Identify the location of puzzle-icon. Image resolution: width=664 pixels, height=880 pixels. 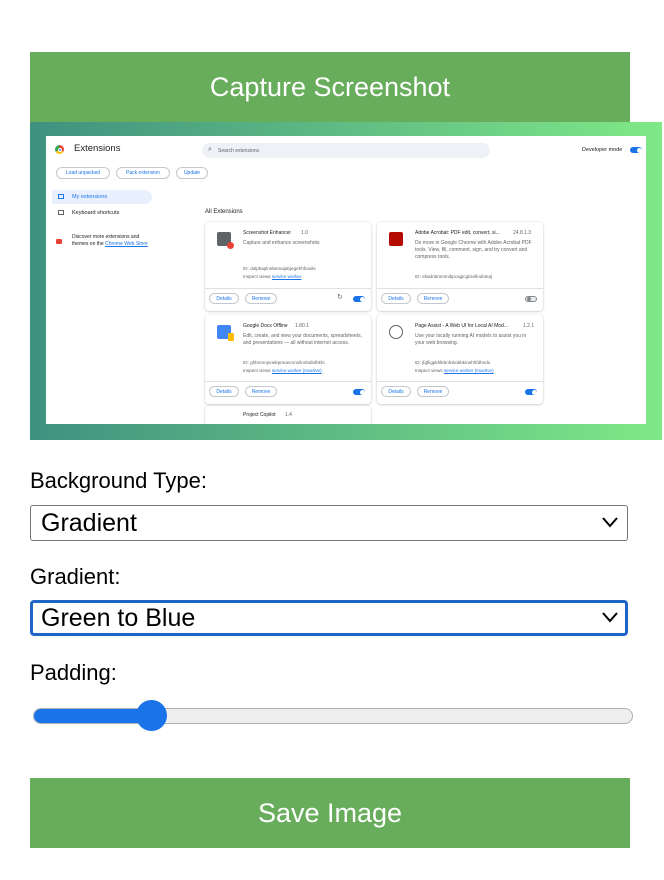
(61, 196).